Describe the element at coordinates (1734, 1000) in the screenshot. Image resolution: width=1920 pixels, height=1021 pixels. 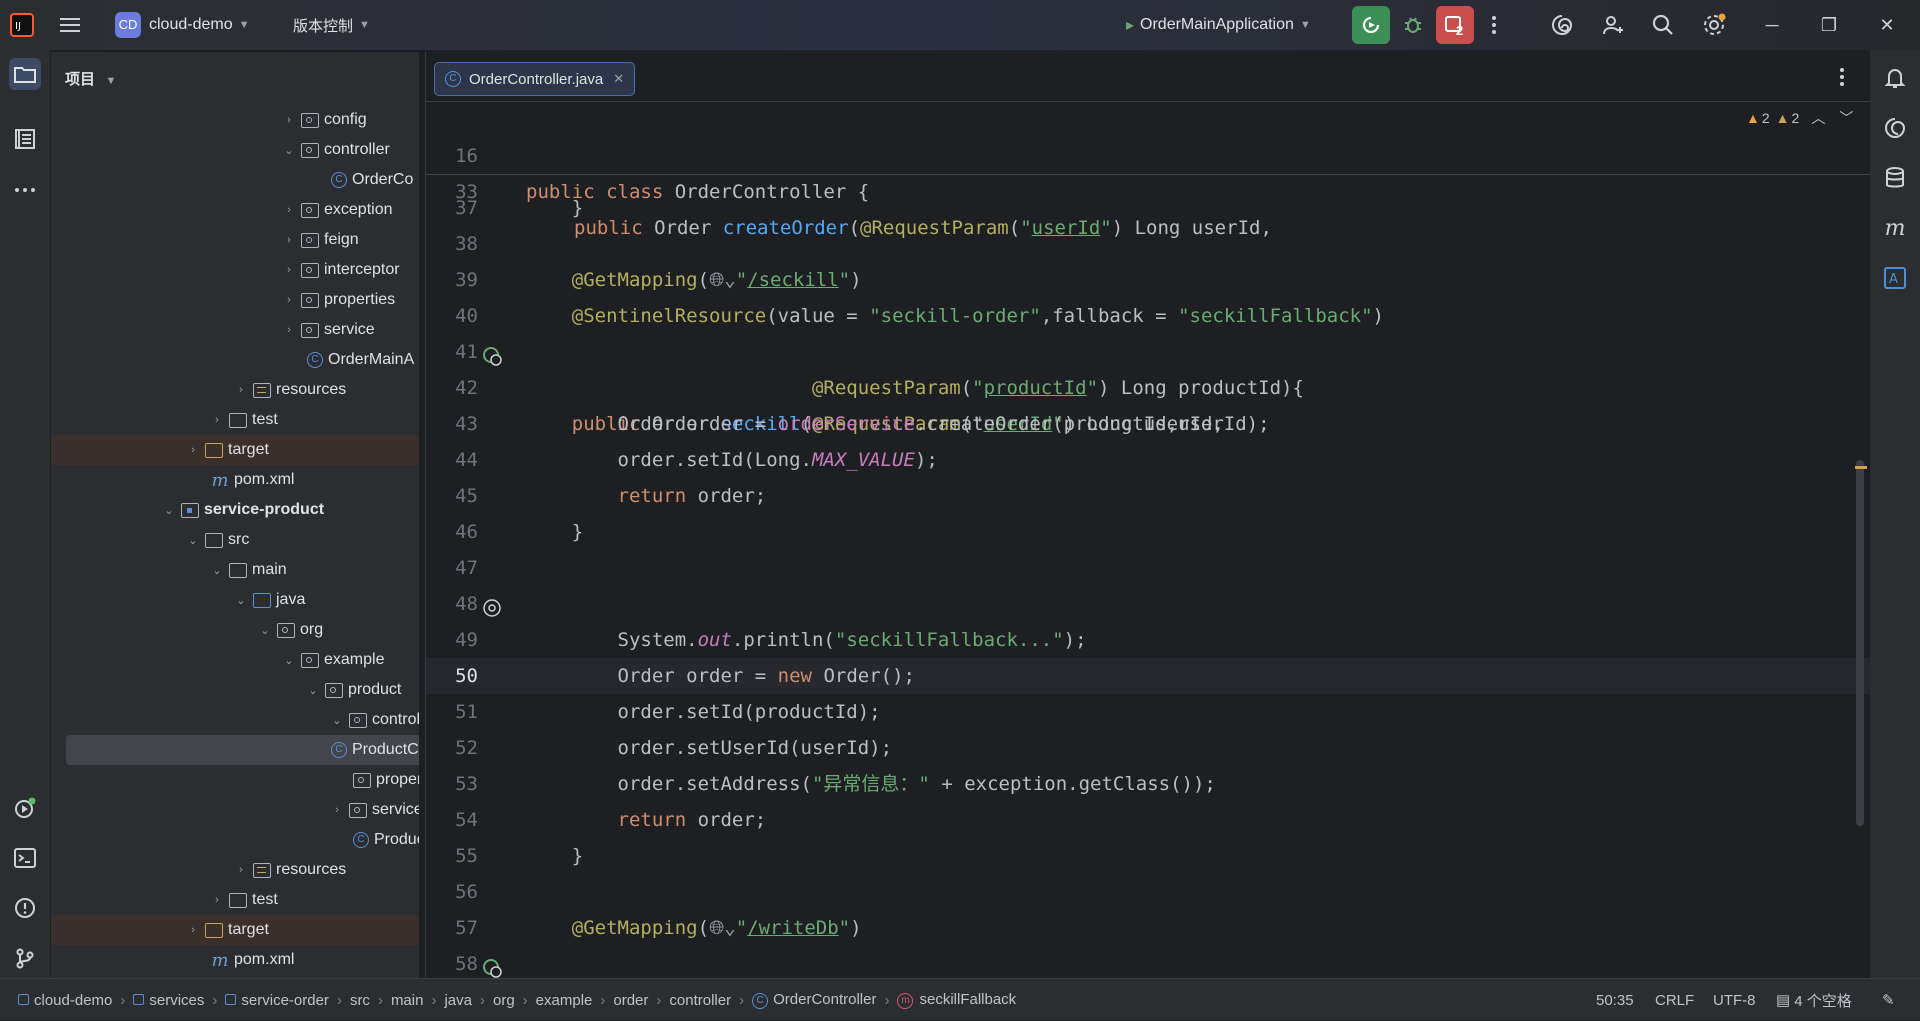
I see `file-encoding: UTF-8` at that location.